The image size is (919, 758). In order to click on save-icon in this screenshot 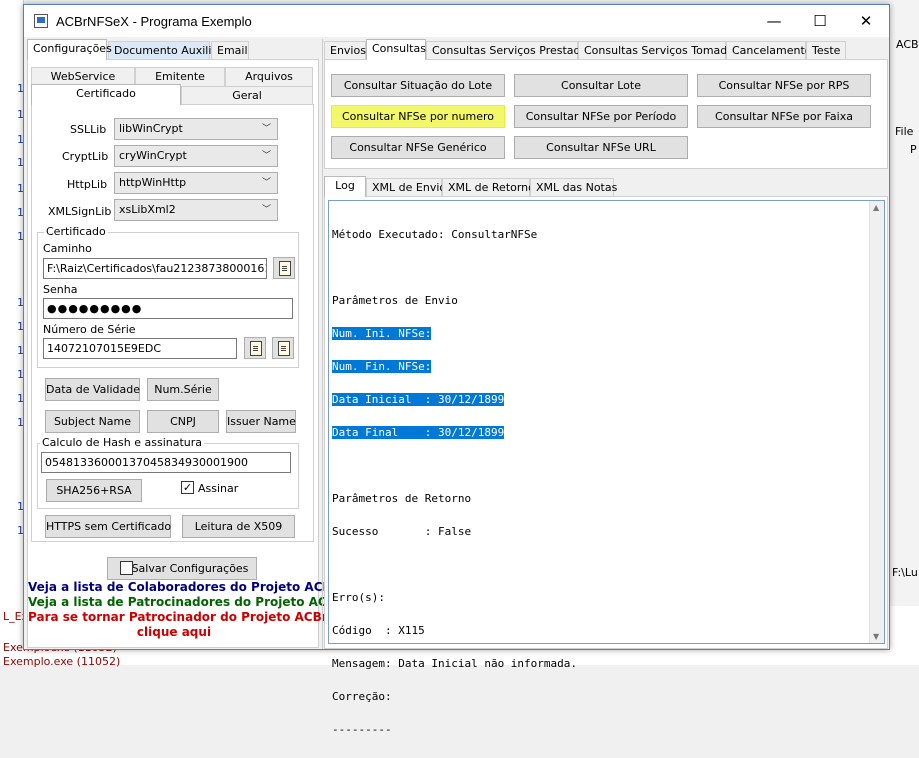, I will do `click(126, 568)`.